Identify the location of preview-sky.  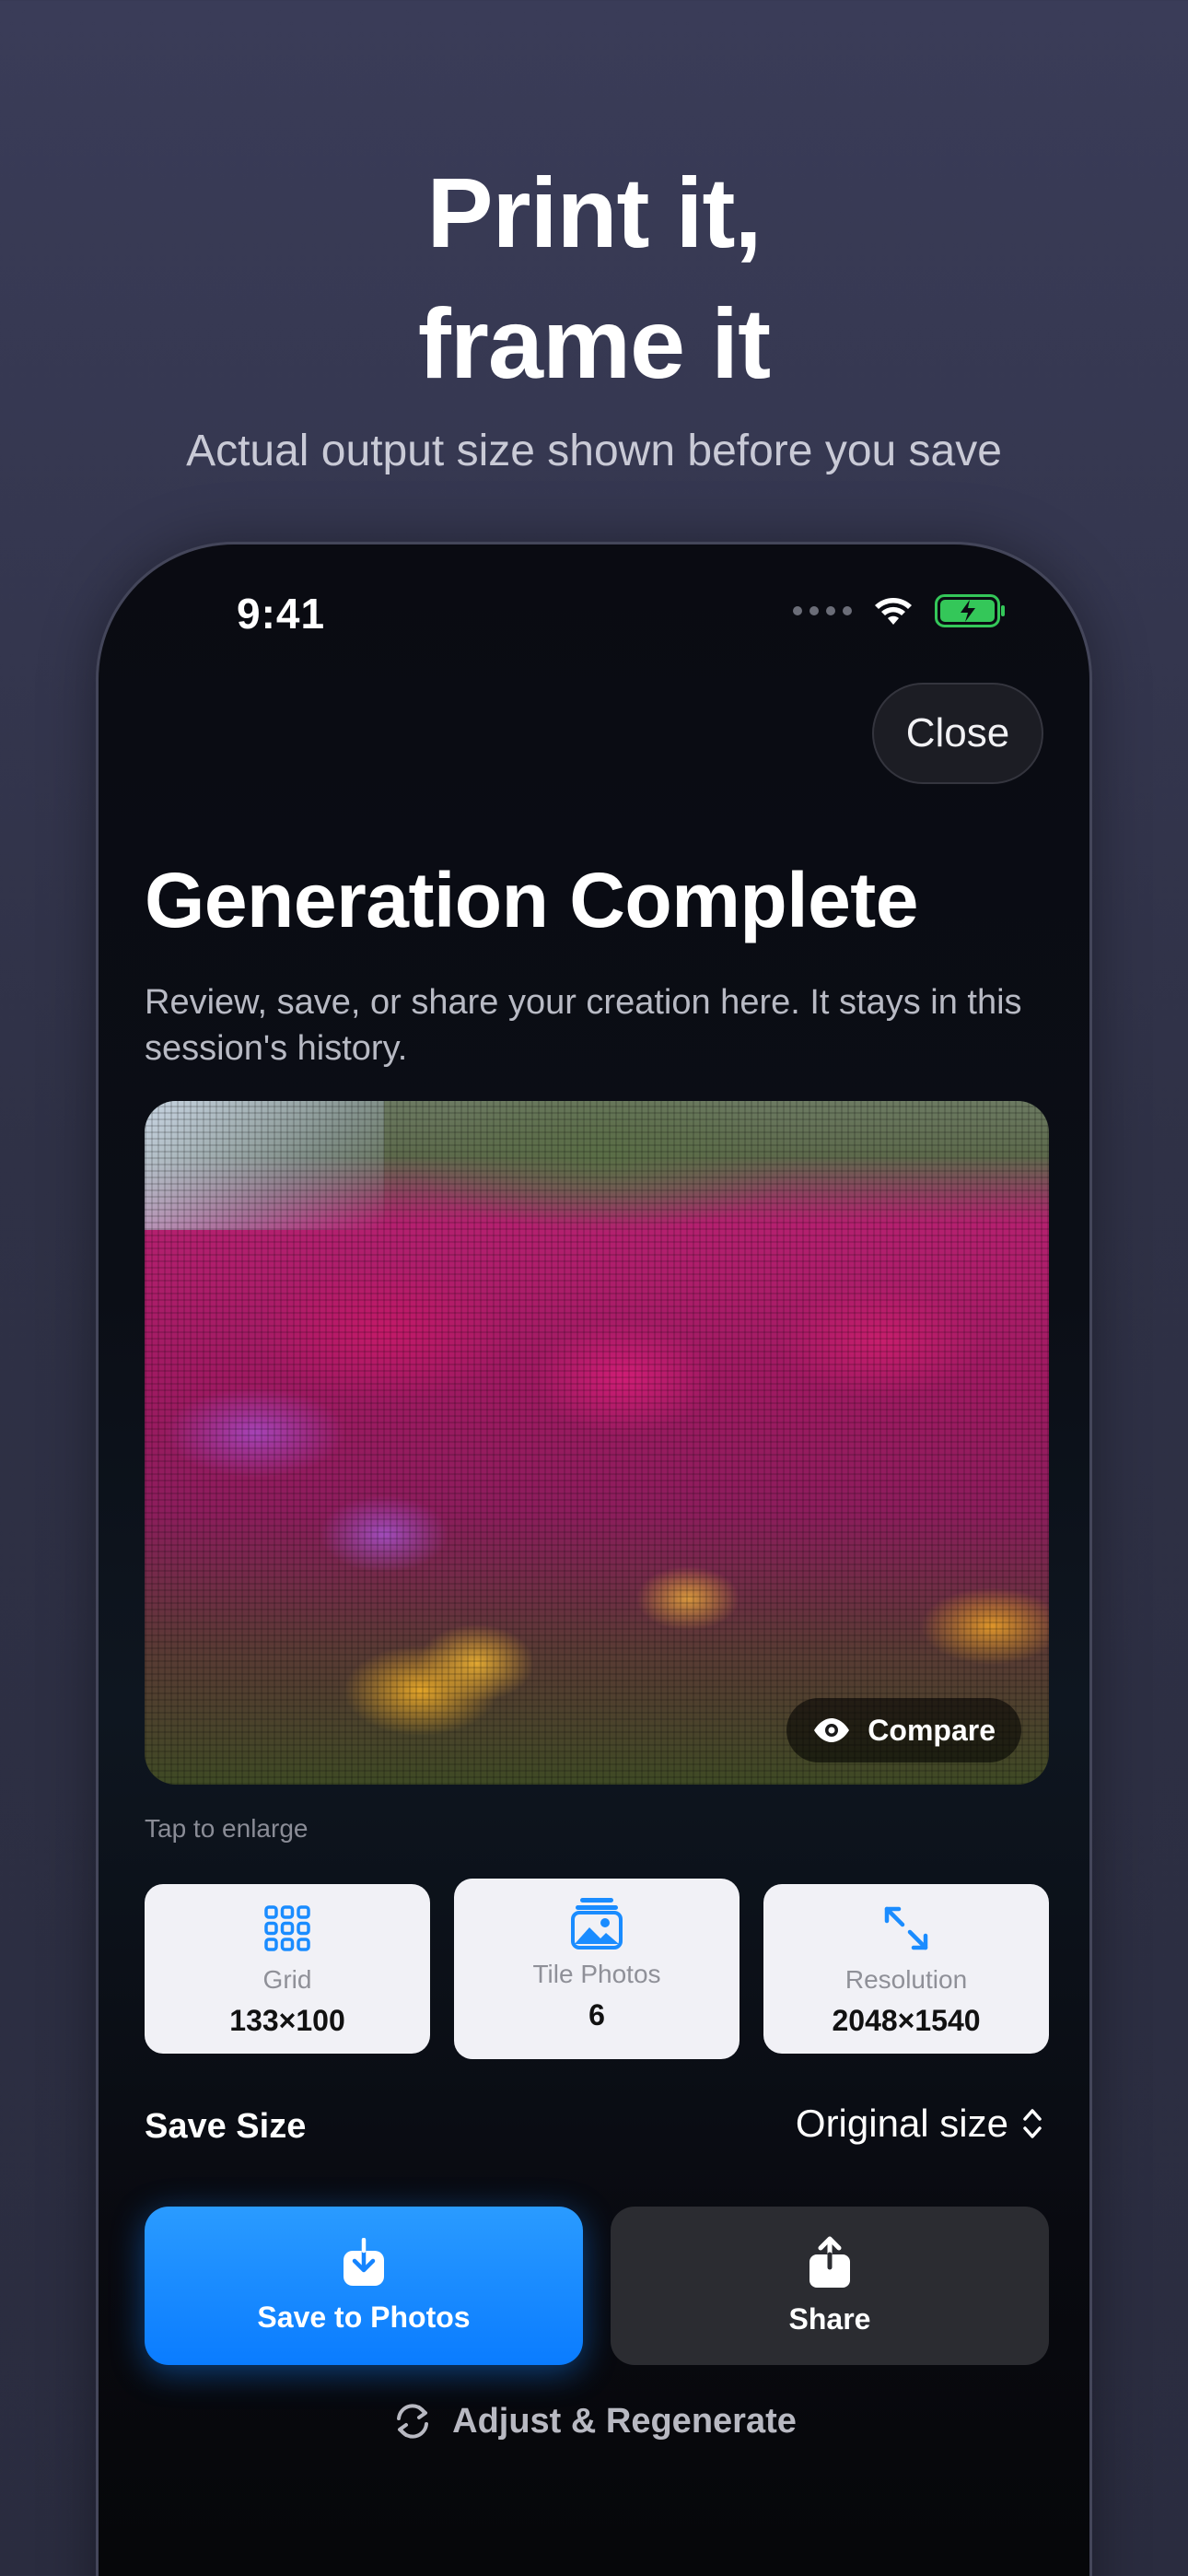
(264, 1165).